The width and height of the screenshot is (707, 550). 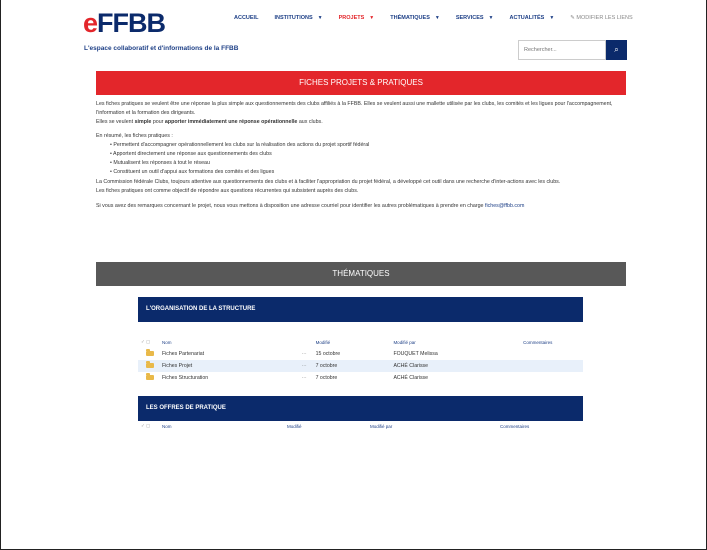 I want to click on row-modified: 15 octobre, so click(x=328, y=354).